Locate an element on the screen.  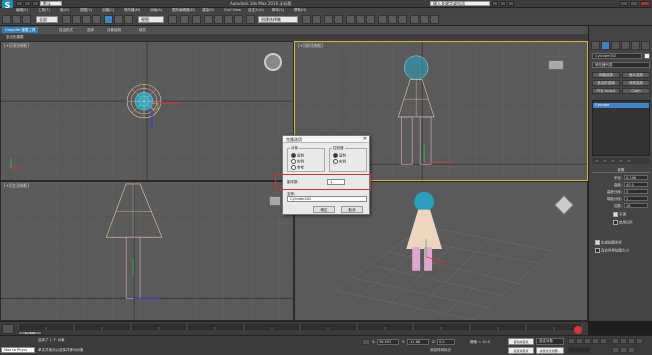
close-icon is located at coordinates (645, 3).